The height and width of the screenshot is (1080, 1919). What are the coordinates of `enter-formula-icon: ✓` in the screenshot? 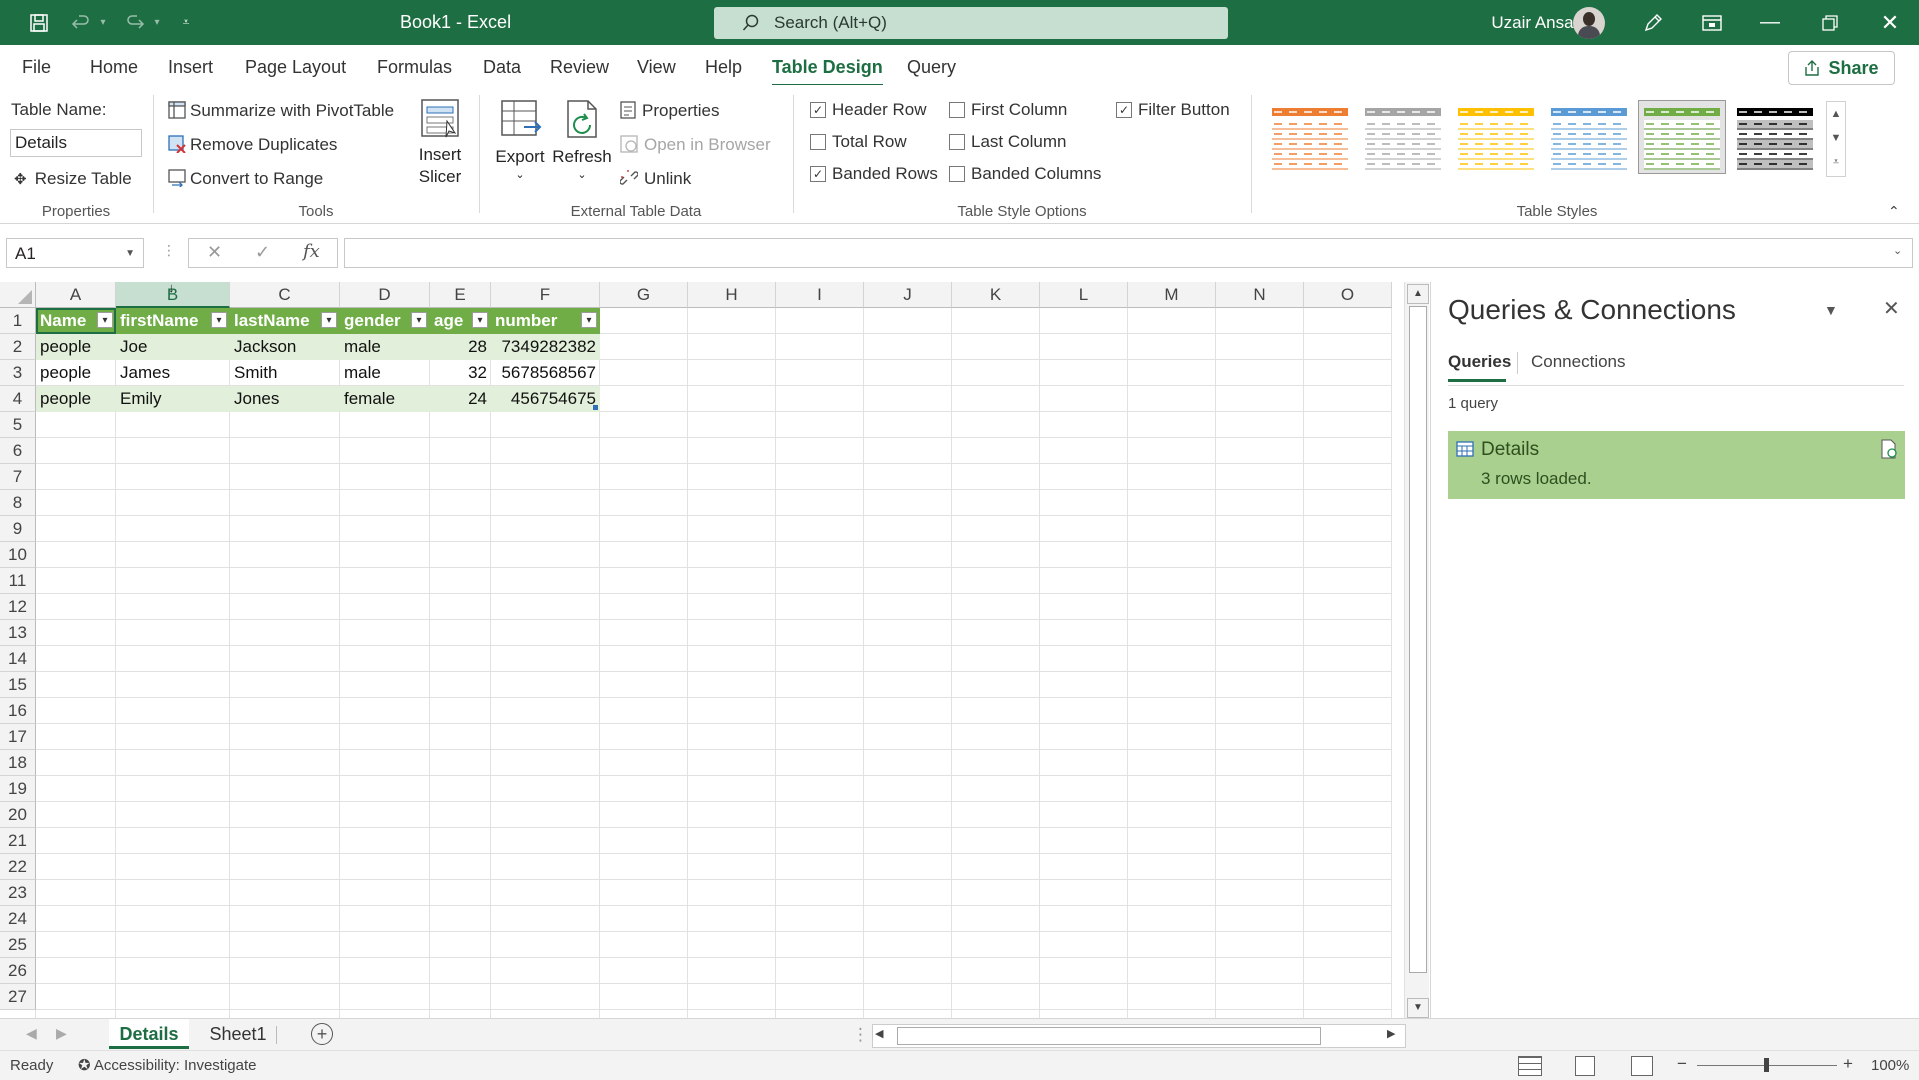 It's located at (262, 252).